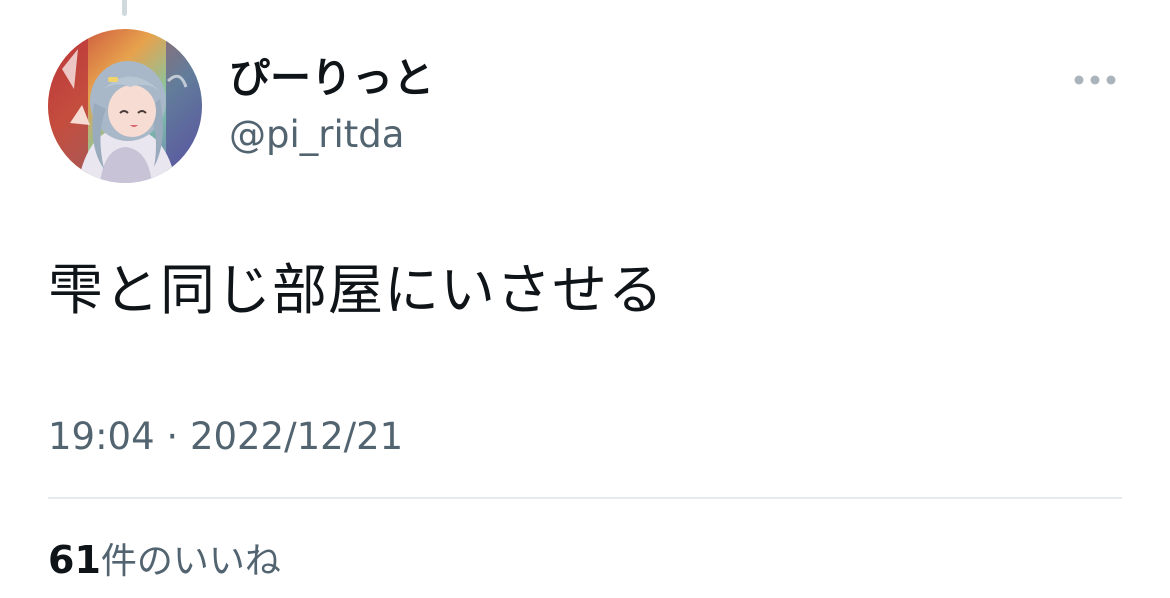 The height and width of the screenshot is (598, 1170). I want to click on tweet-time: 19:04, so click(101, 436).